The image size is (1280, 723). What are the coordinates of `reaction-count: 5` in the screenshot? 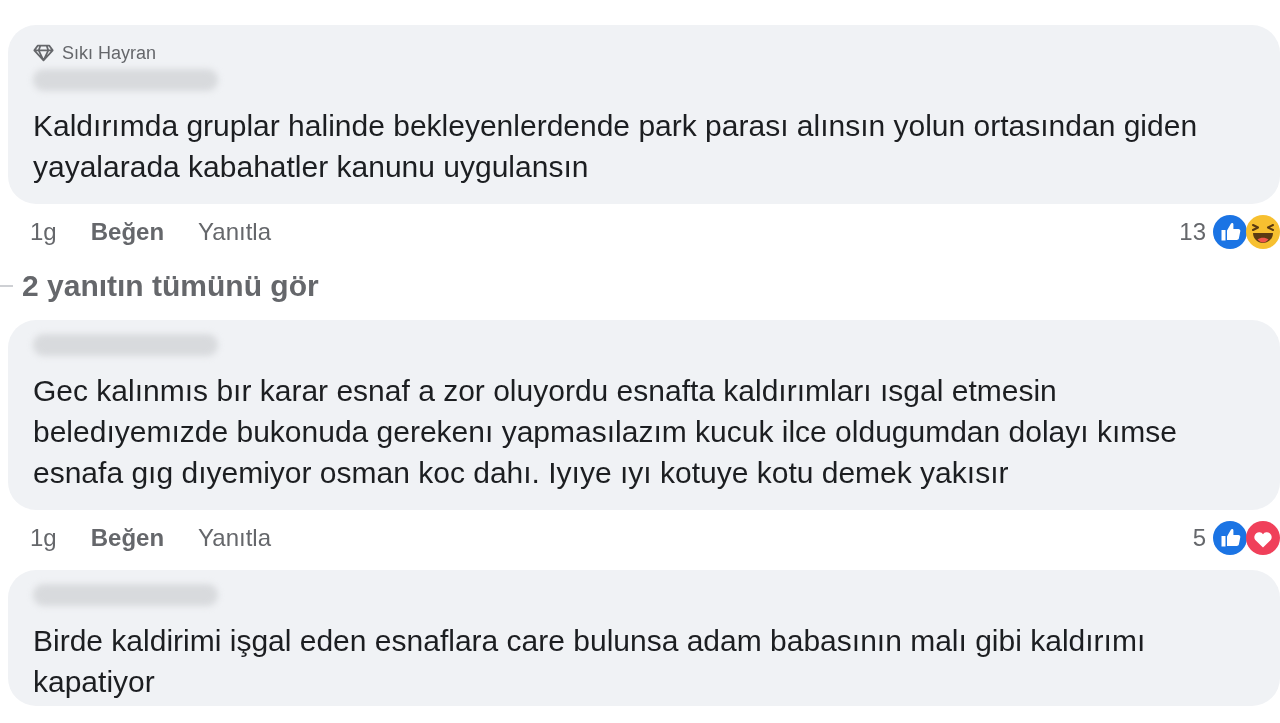 It's located at (1199, 538).